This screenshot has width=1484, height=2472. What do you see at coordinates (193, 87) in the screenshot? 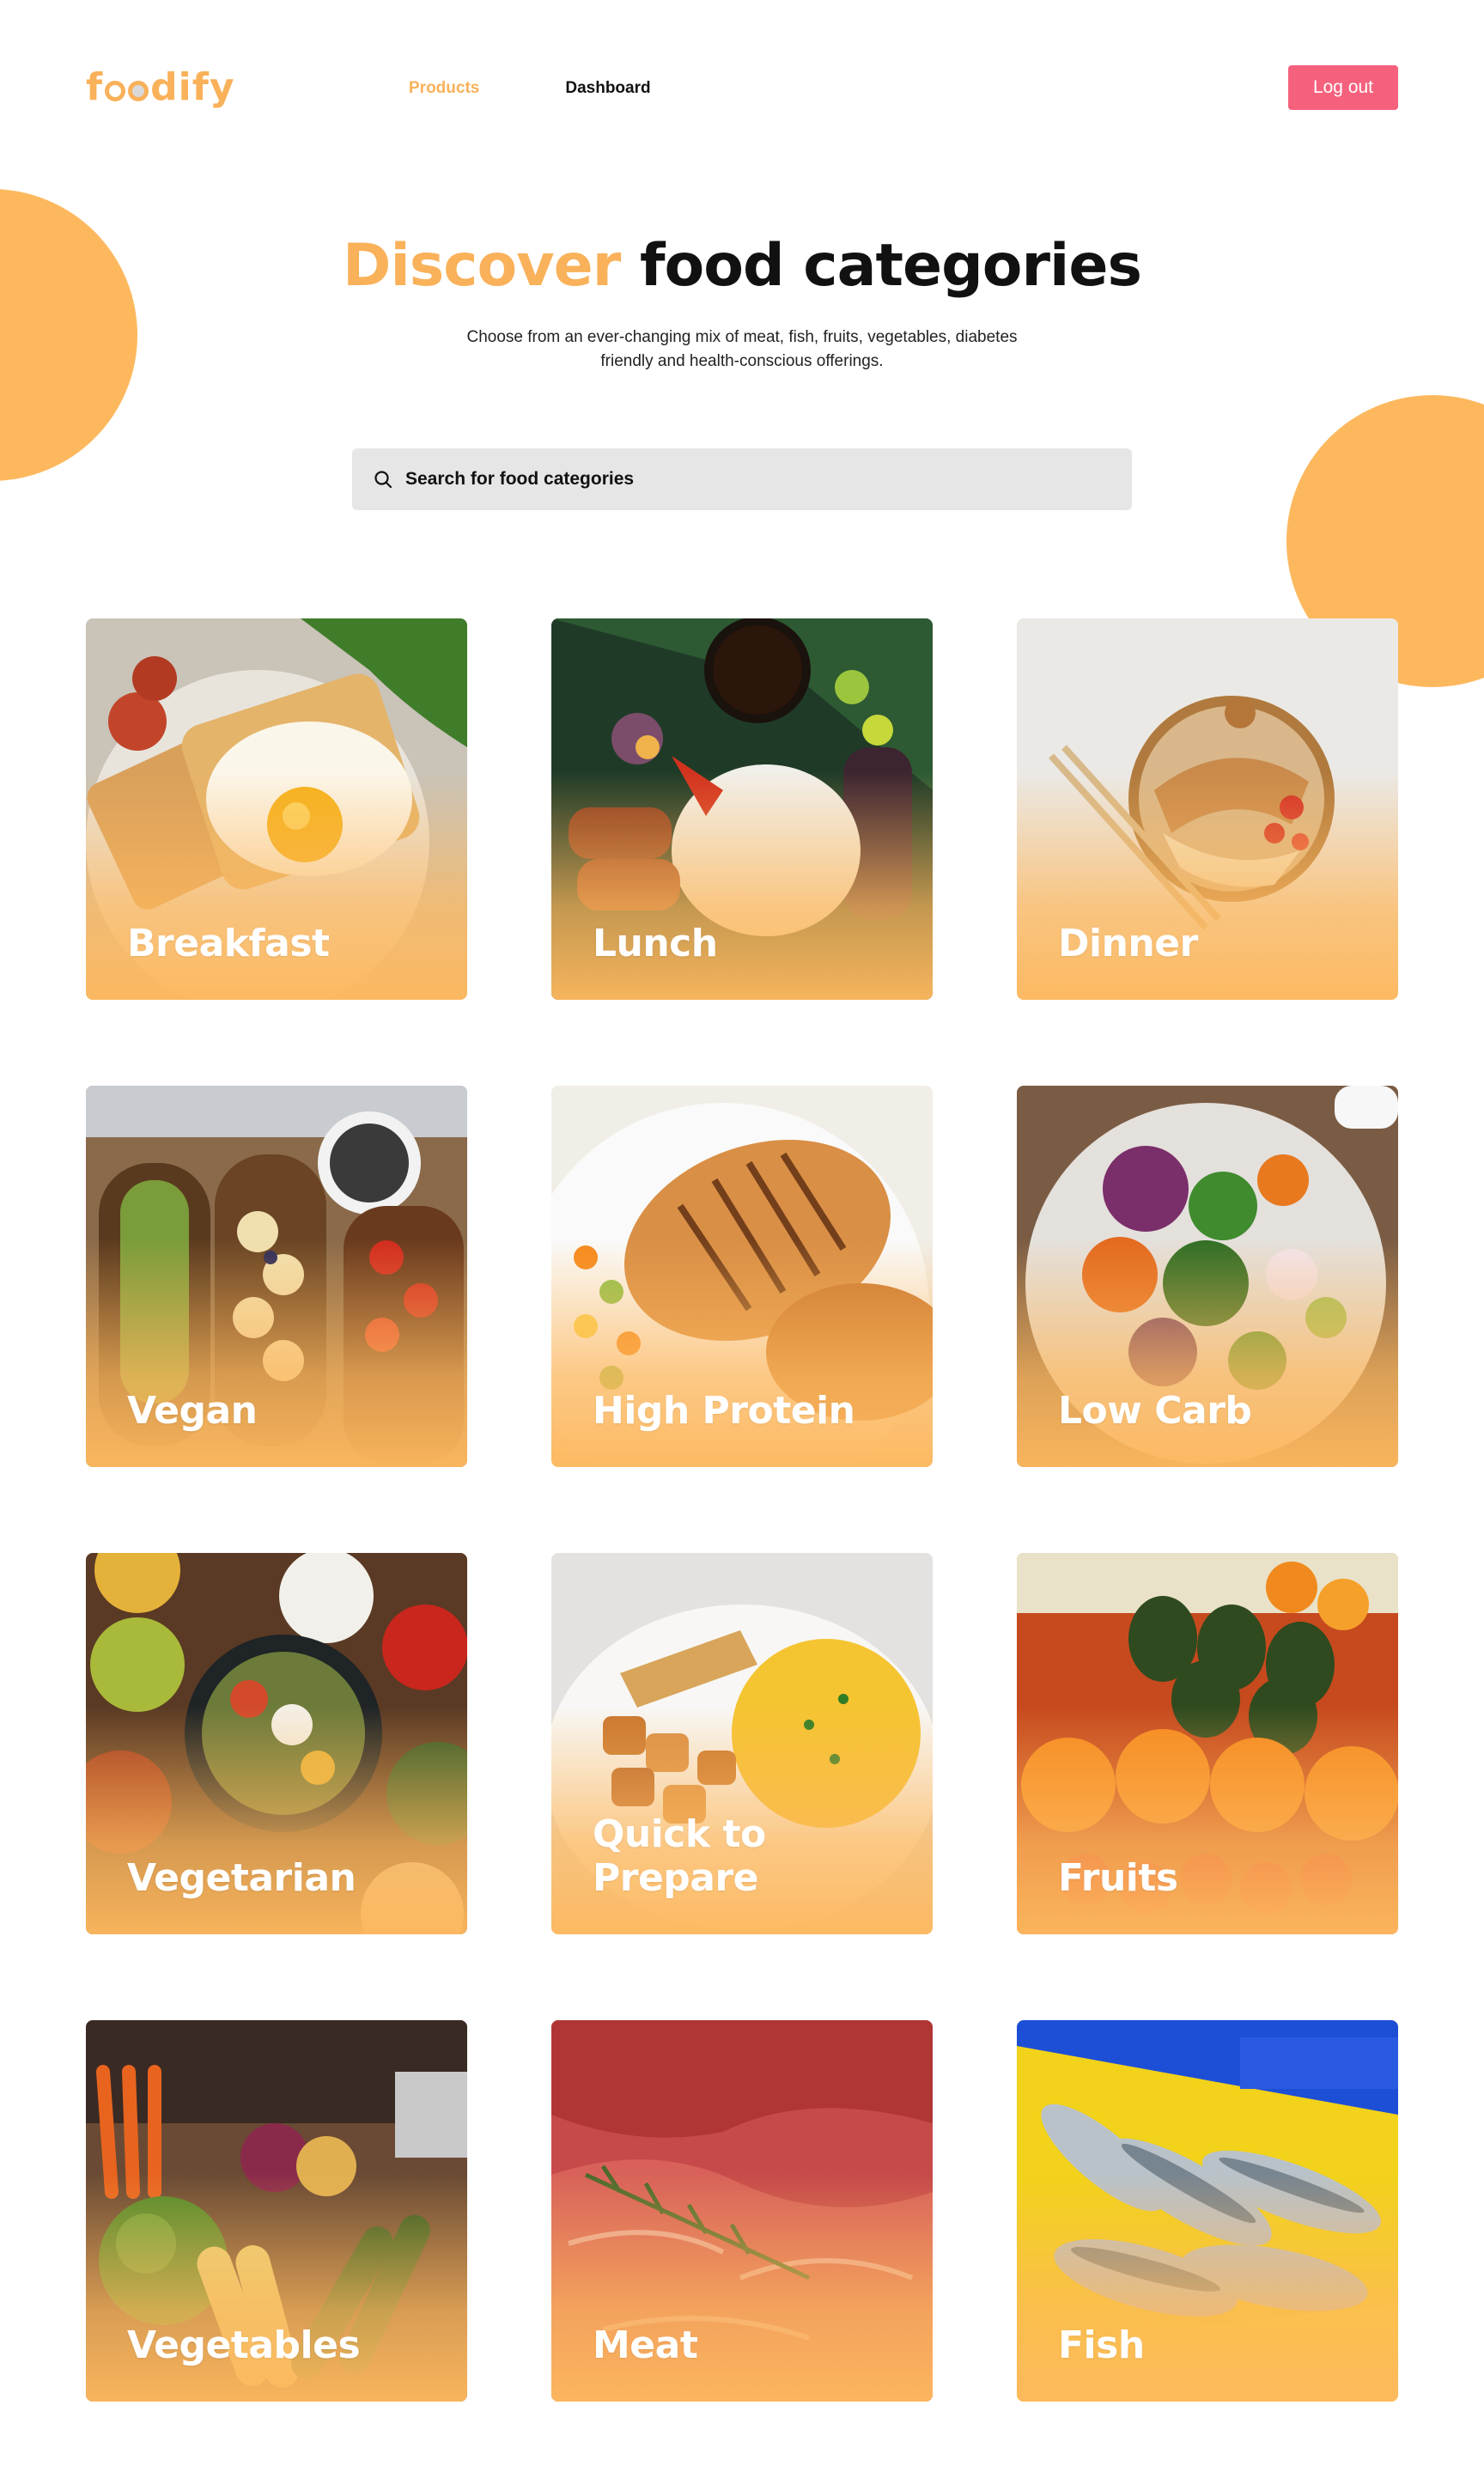
I see `logo-letters-dify: dify` at bounding box center [193, 87].